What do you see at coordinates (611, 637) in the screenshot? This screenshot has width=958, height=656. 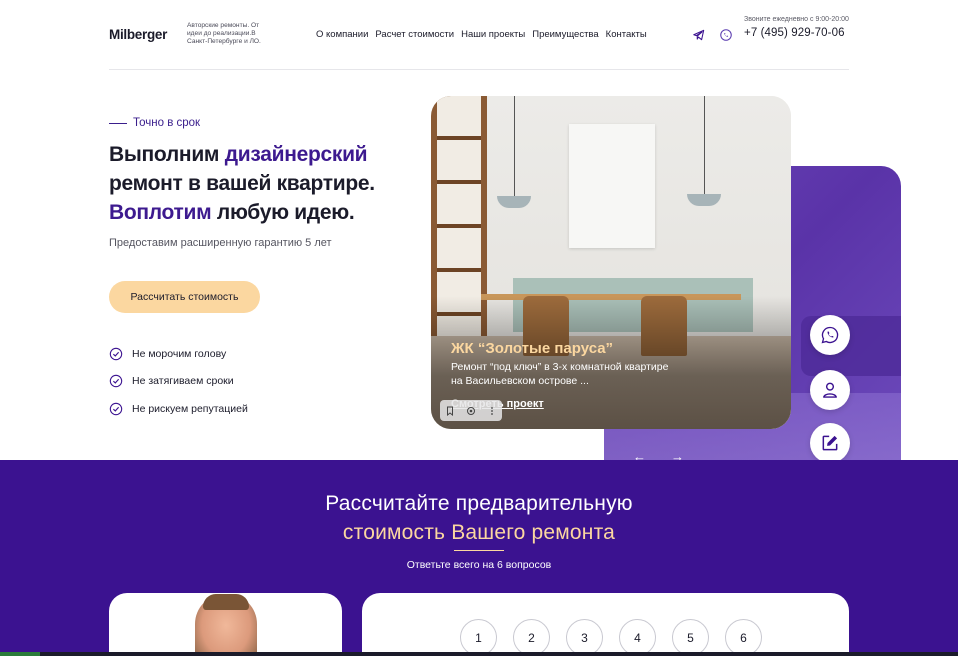 I see `quiz-steps: 1 2 3 4 5 6` at bounding box center [611, 637].